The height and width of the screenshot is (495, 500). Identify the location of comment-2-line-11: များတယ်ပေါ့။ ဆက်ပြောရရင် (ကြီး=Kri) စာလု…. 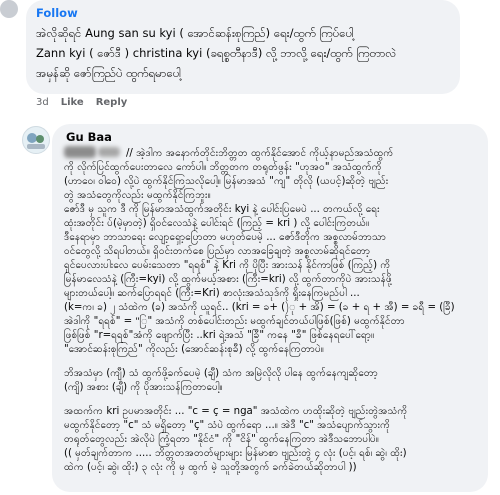
(212, 293).